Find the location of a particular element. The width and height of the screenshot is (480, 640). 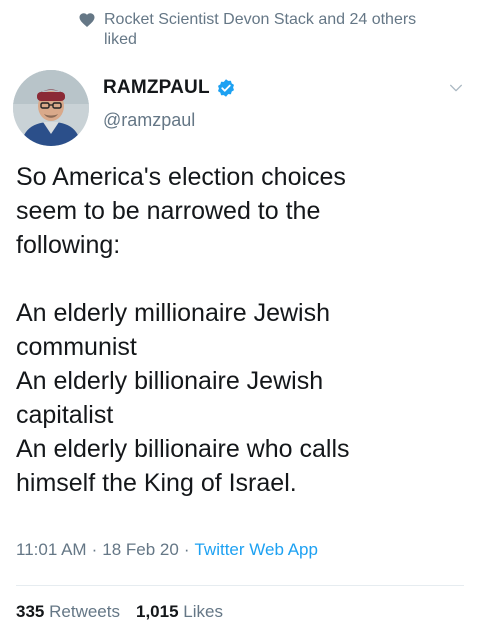

retweets-count: 335 is located at coordinates (30, 611).